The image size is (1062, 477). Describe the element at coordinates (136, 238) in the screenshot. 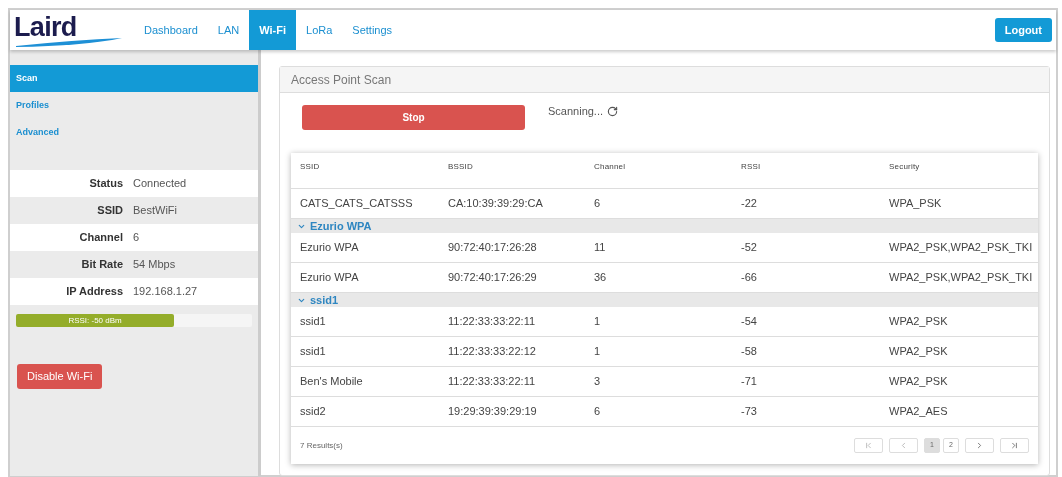

I see `info-value: 6` at that location.